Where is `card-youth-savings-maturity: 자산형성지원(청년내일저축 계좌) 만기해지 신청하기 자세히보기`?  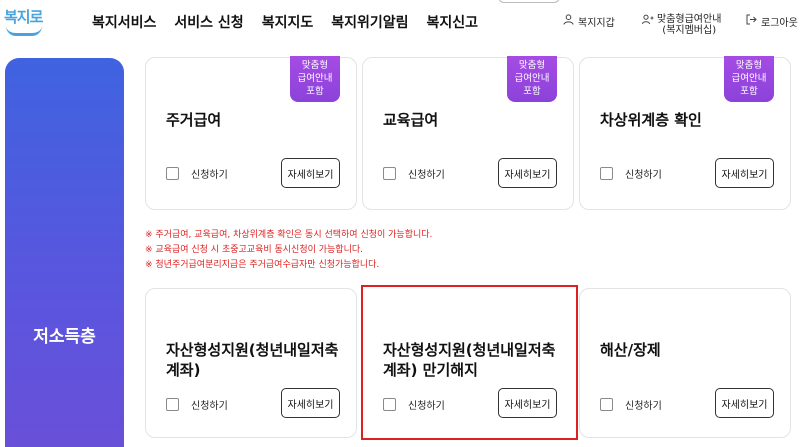
card-youth-savings-maturity: 자산형성지원(청년내일저축 계좌) 만기해지 신청하기 자세히보기 is located at coordinates (468, 363).